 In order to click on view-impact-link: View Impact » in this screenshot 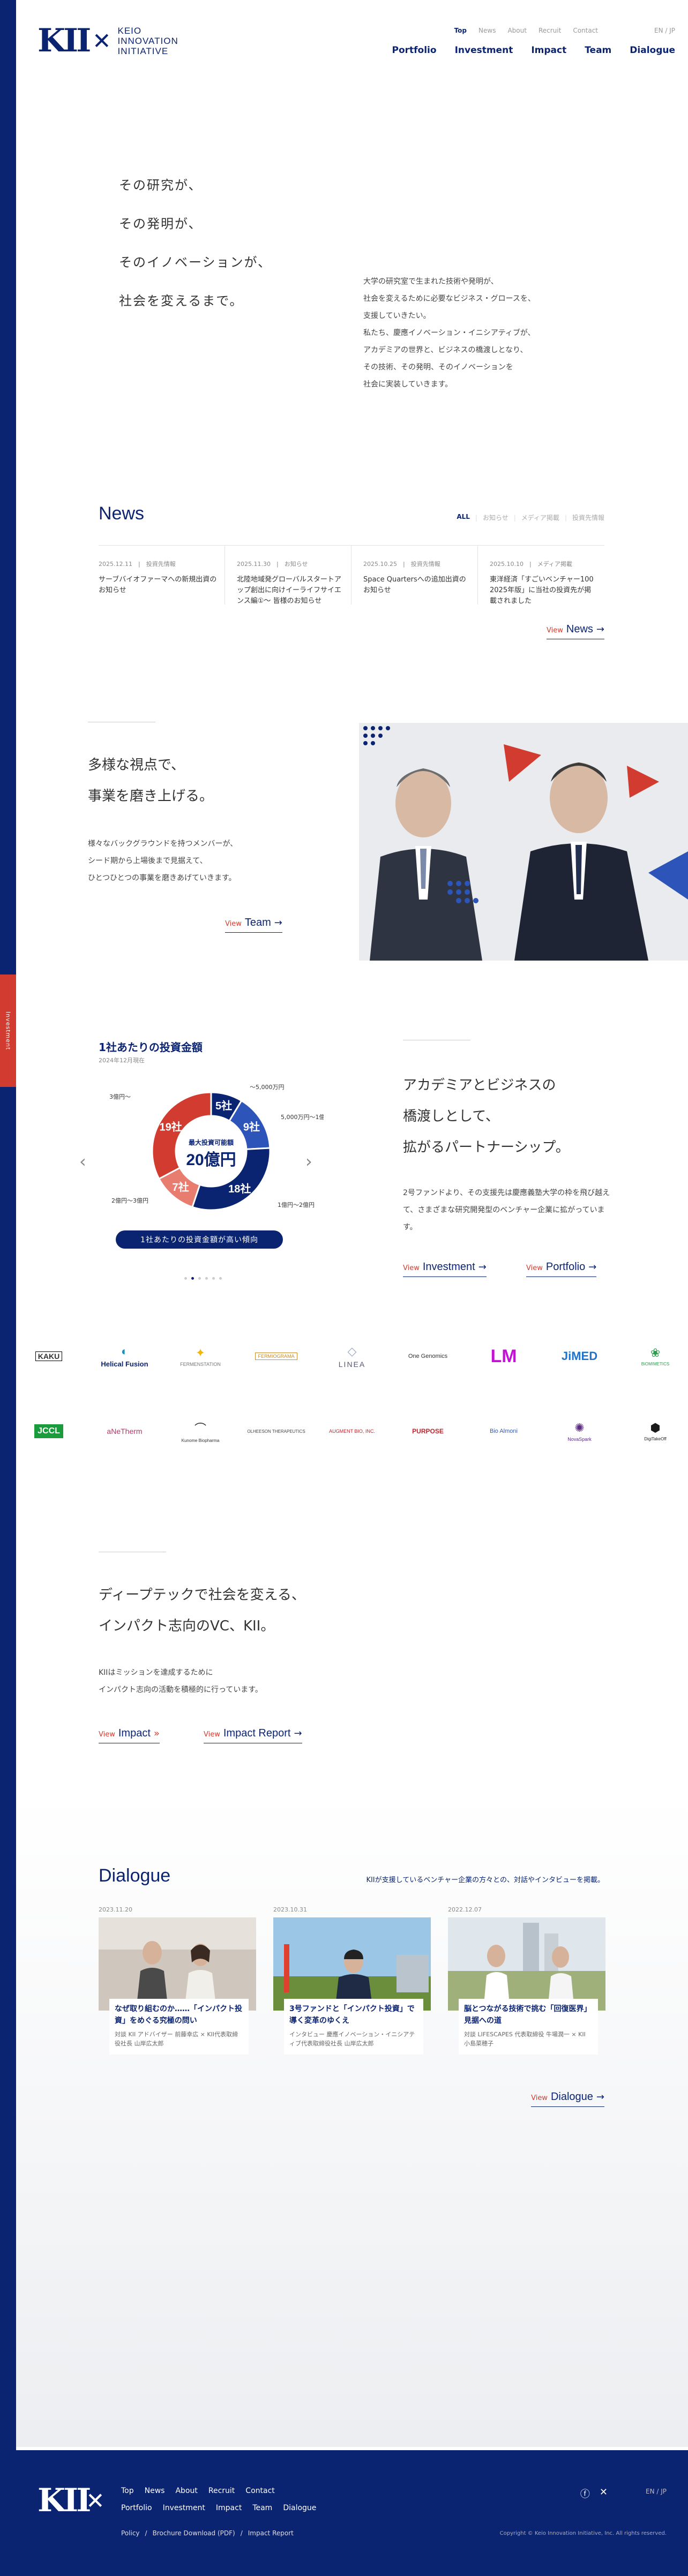, I will do `click(129, 1735)`.